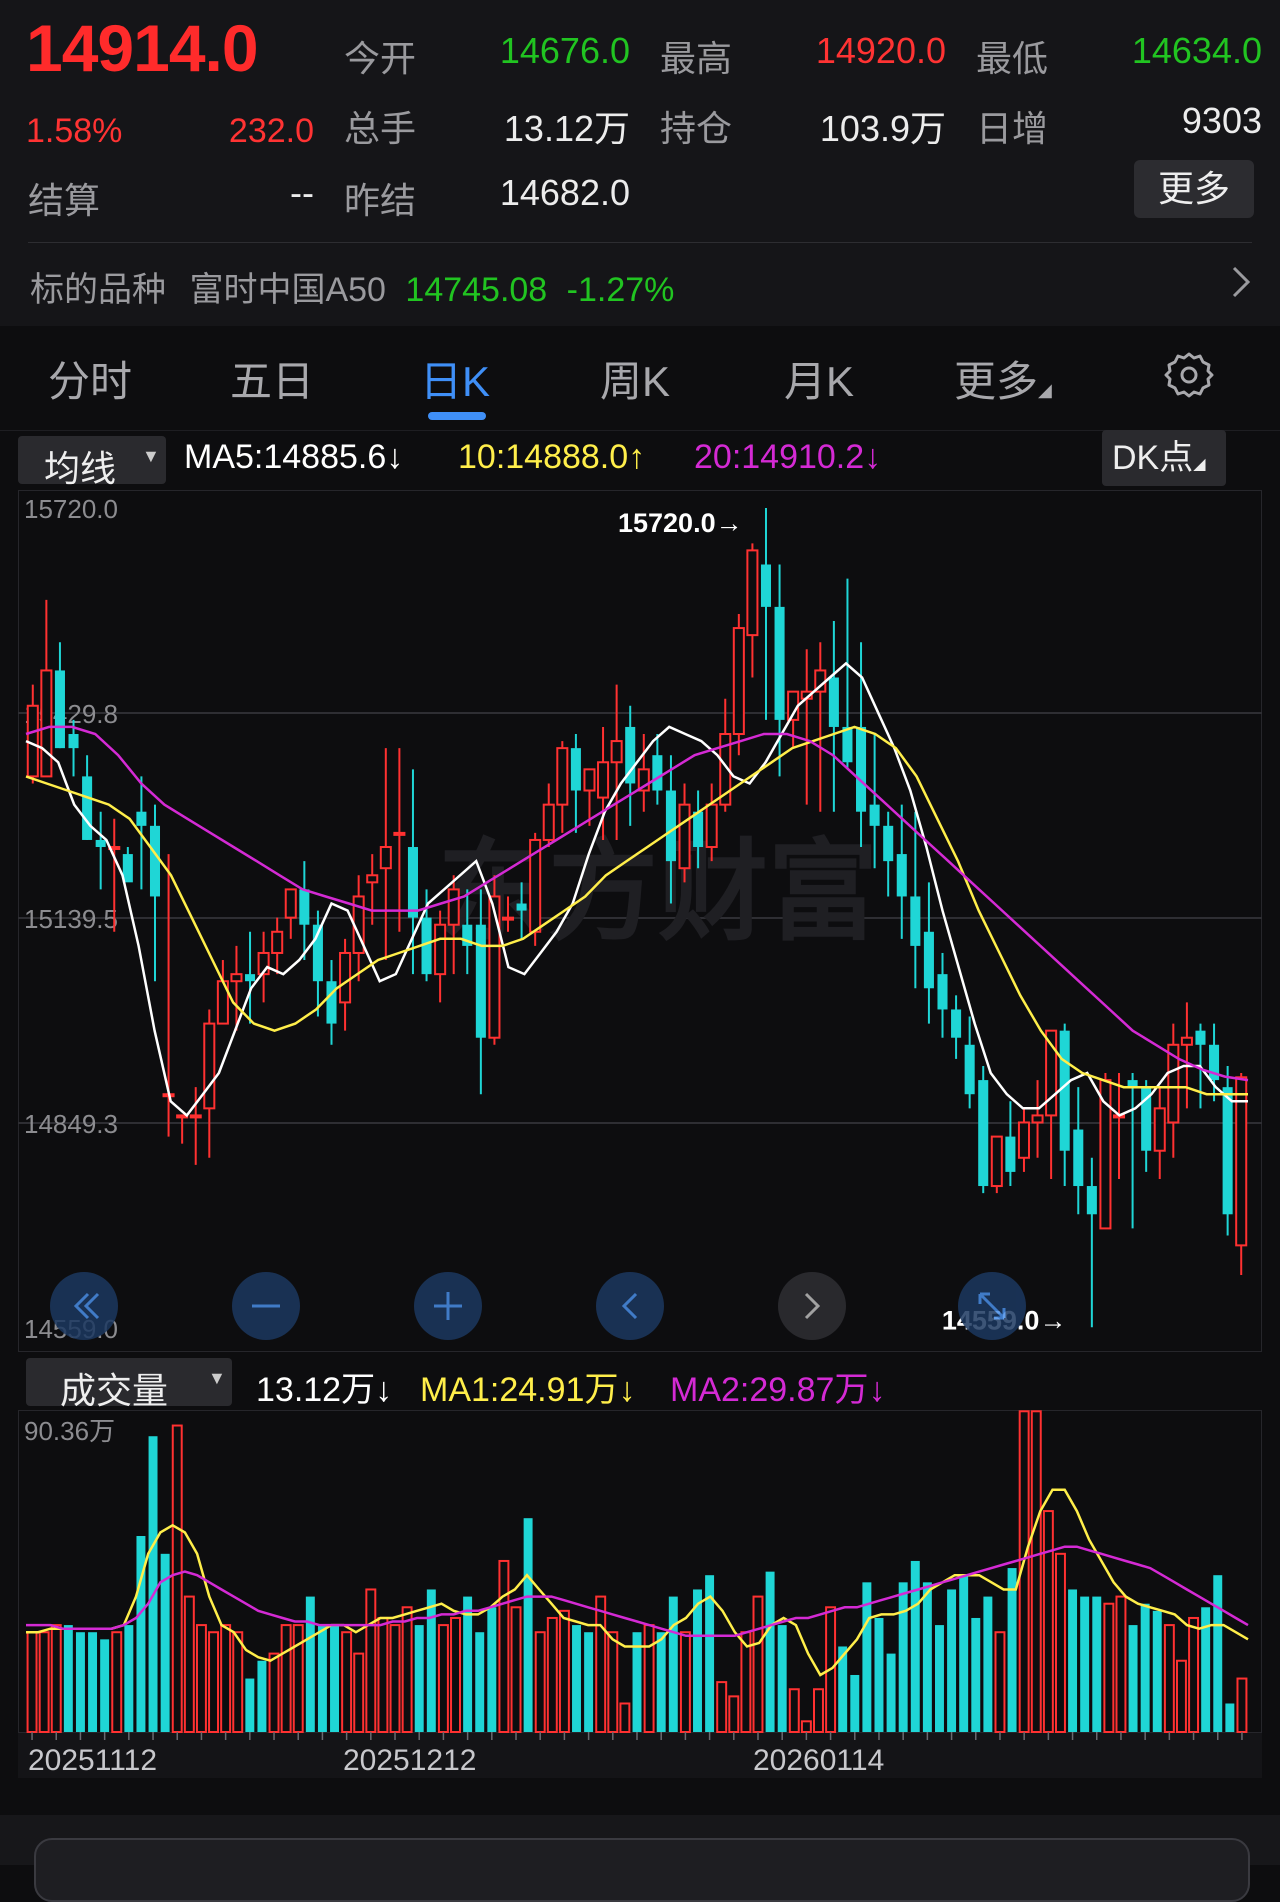 The image size is (1280, 1902). What do you see at coordinates (455, 378) in the screenshot?
I see `tab-daily-k: 日K` at bounding box center [455, 378].